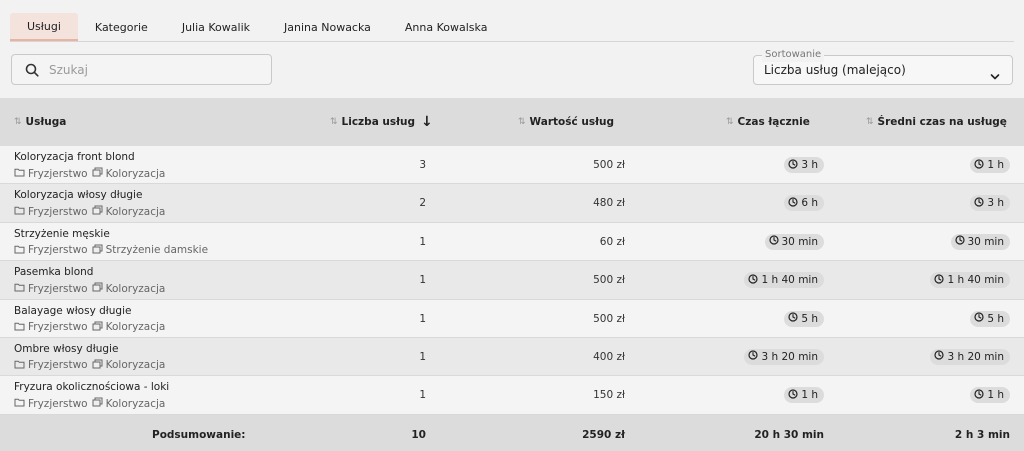 This screenshot has width=1024, height=451. What do you see at coordinates (566, 122) in the screenshot?
I see `column-header-value: ⇅ Wartość usług` at bounding box center [566, 122].